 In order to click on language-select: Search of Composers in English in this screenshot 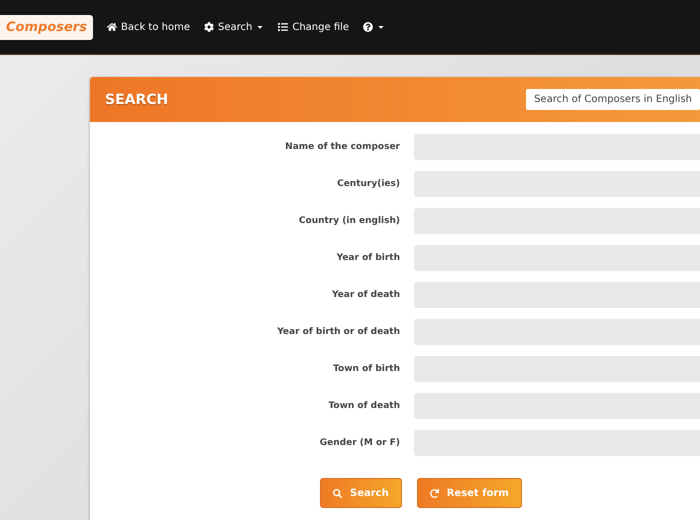, I will do `click(613, 99)`.